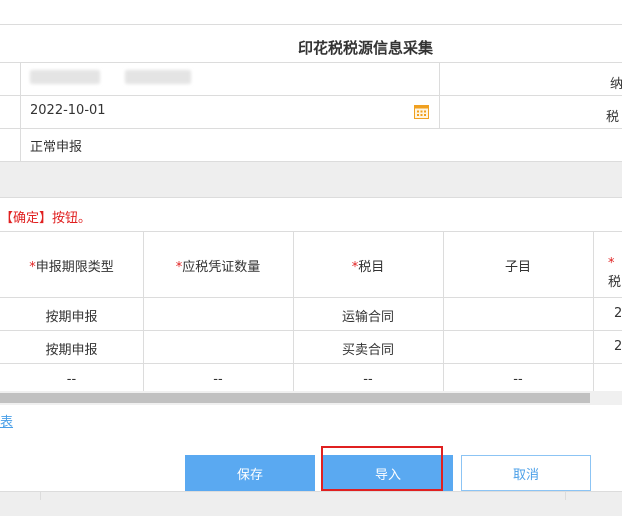  What do you see at coordinates (611, 263) in the screenshot?
I see `required-mark: *` at bounding box center [611, 263].